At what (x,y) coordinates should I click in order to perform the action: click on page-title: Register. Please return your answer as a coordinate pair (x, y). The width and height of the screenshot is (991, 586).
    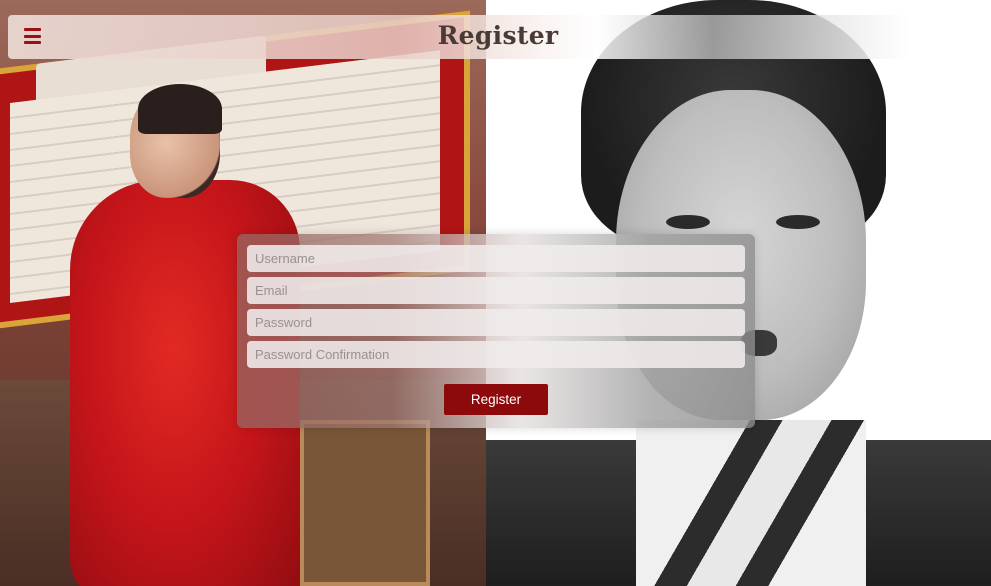
    Looking at the image, I should click on (498, 35).